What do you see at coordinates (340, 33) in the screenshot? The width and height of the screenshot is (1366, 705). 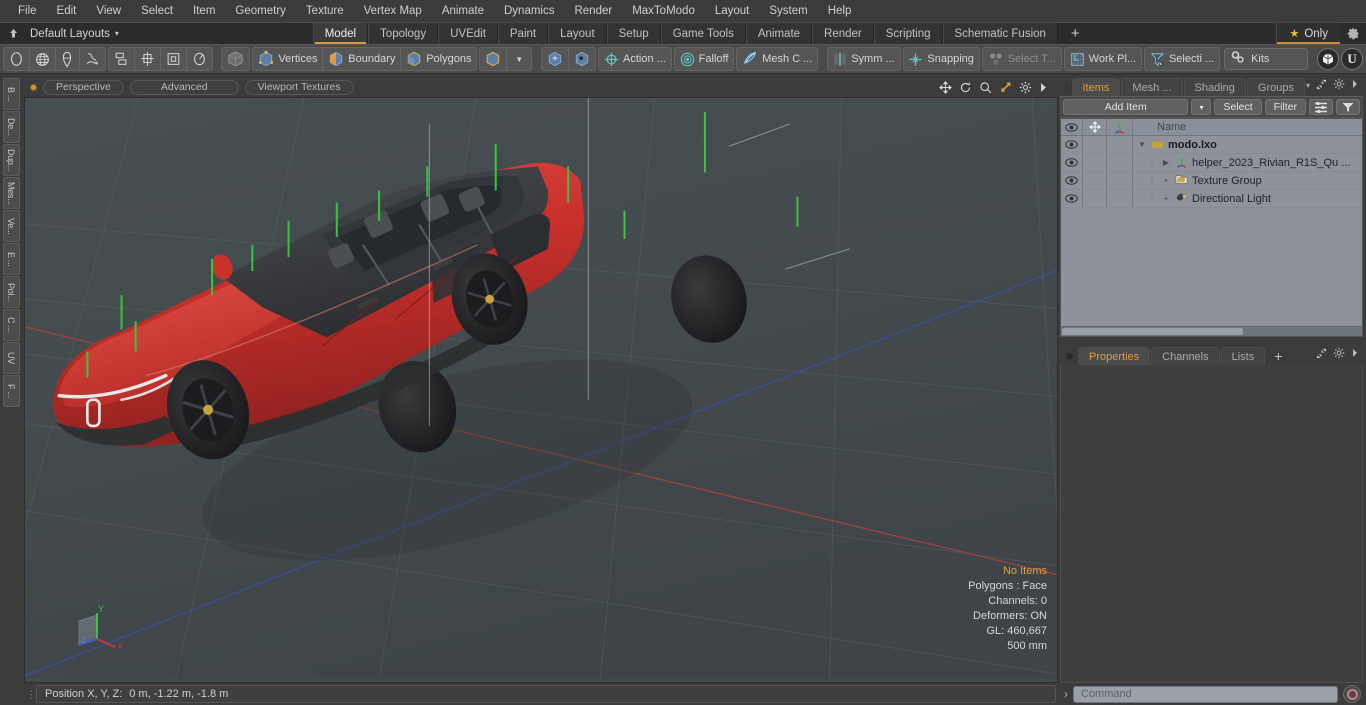 I see `tab-model: Model` at bounding box center [340, 33].